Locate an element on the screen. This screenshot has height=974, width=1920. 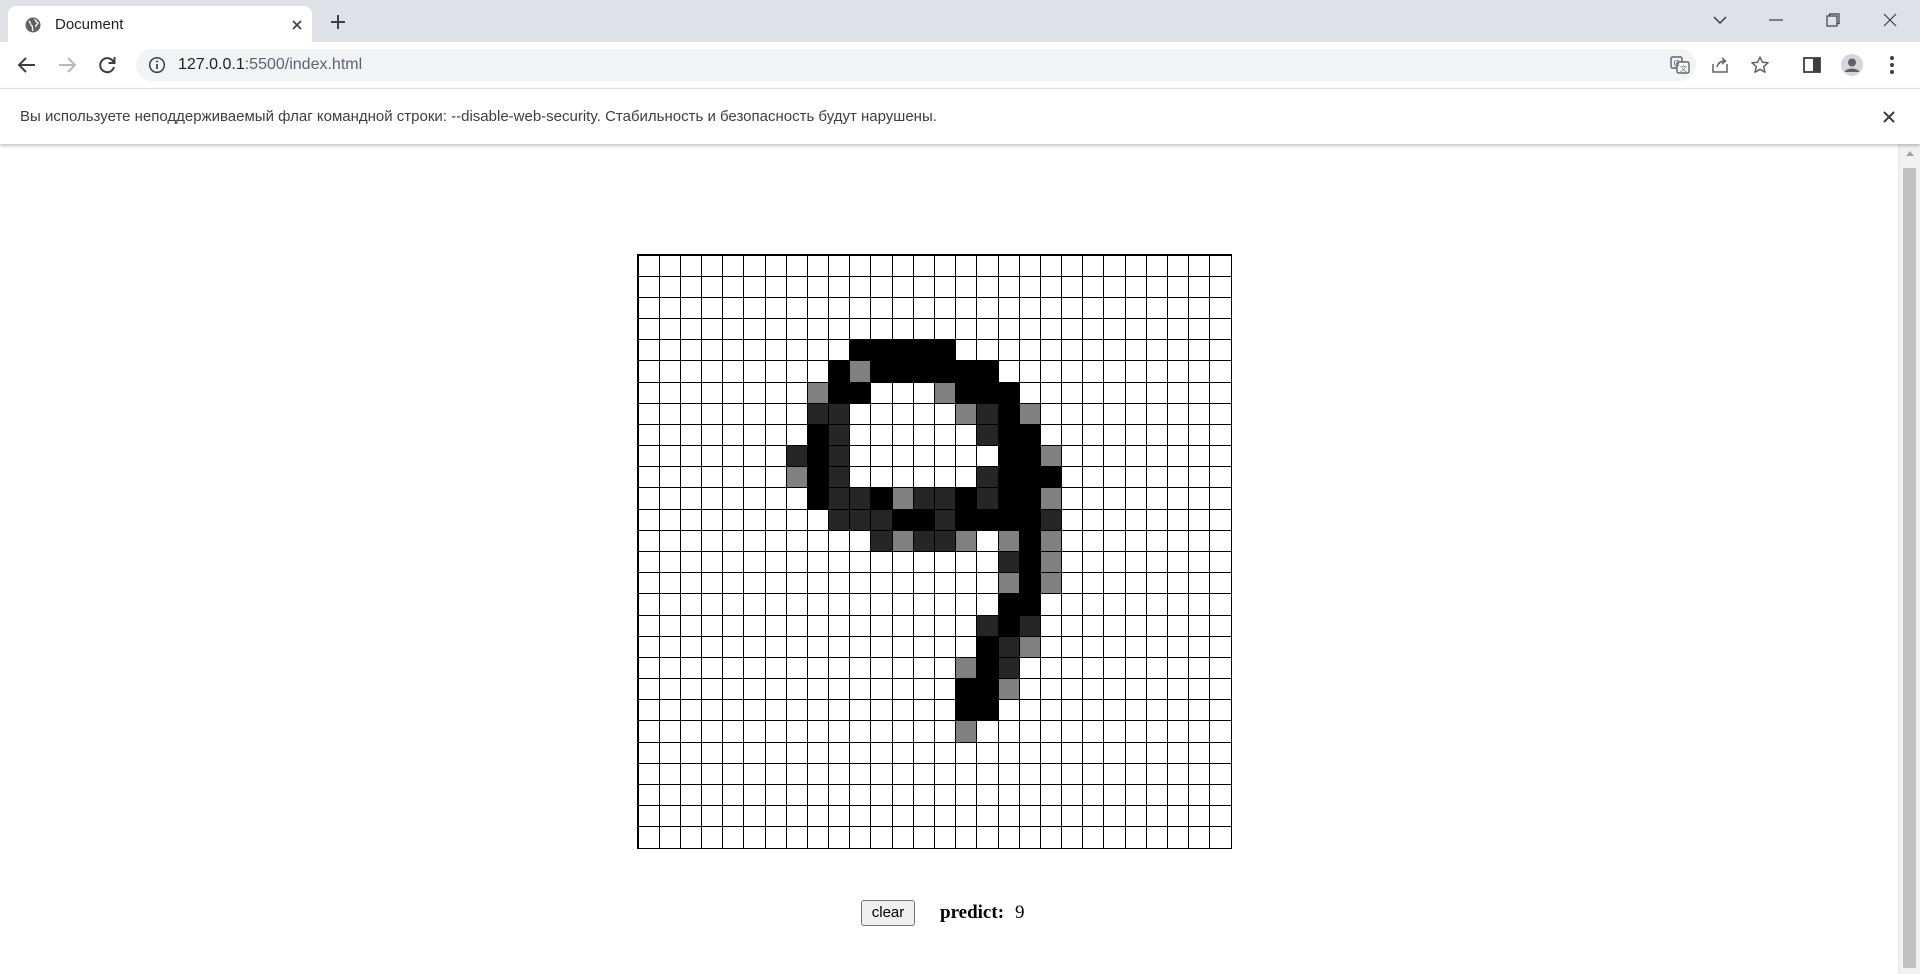
minimize-icon is located at coordinates (1776, 20).